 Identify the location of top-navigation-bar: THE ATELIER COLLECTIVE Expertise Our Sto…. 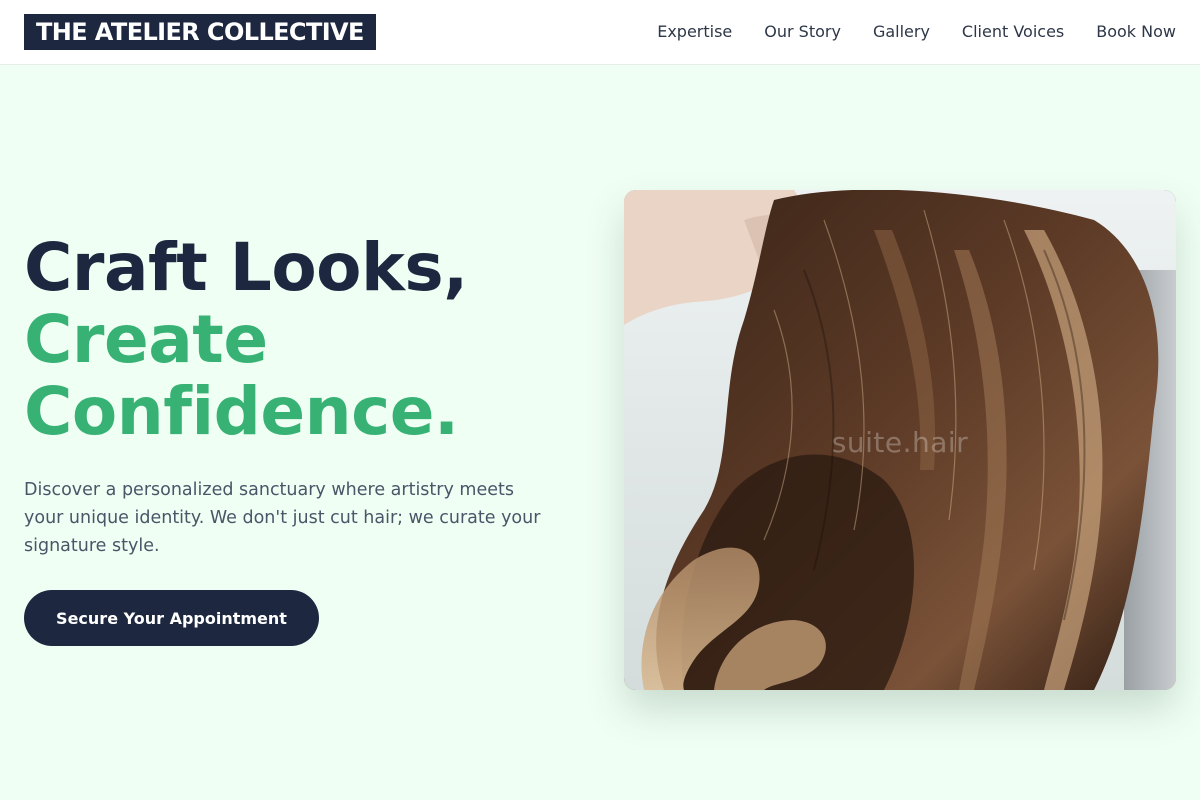
(600, 32).